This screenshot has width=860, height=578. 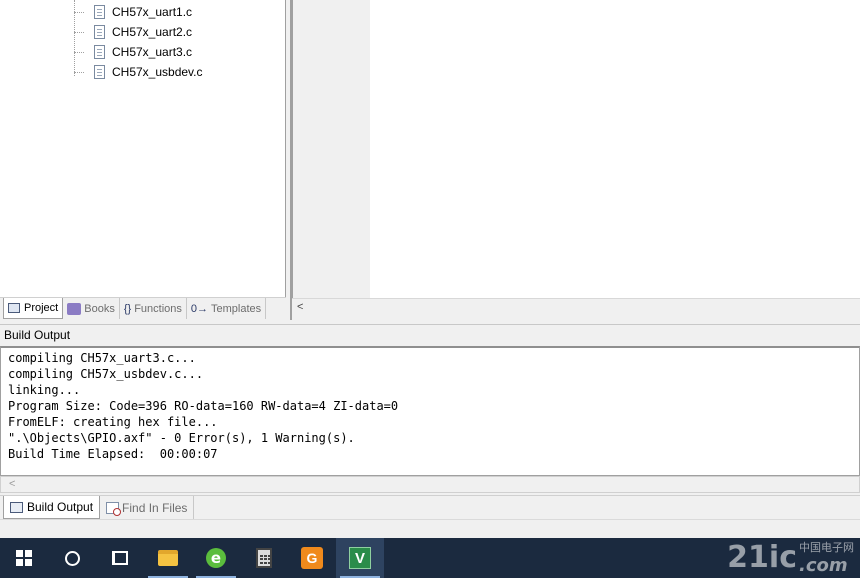 I want to click on cortana-button, so click(x=72, y=558).